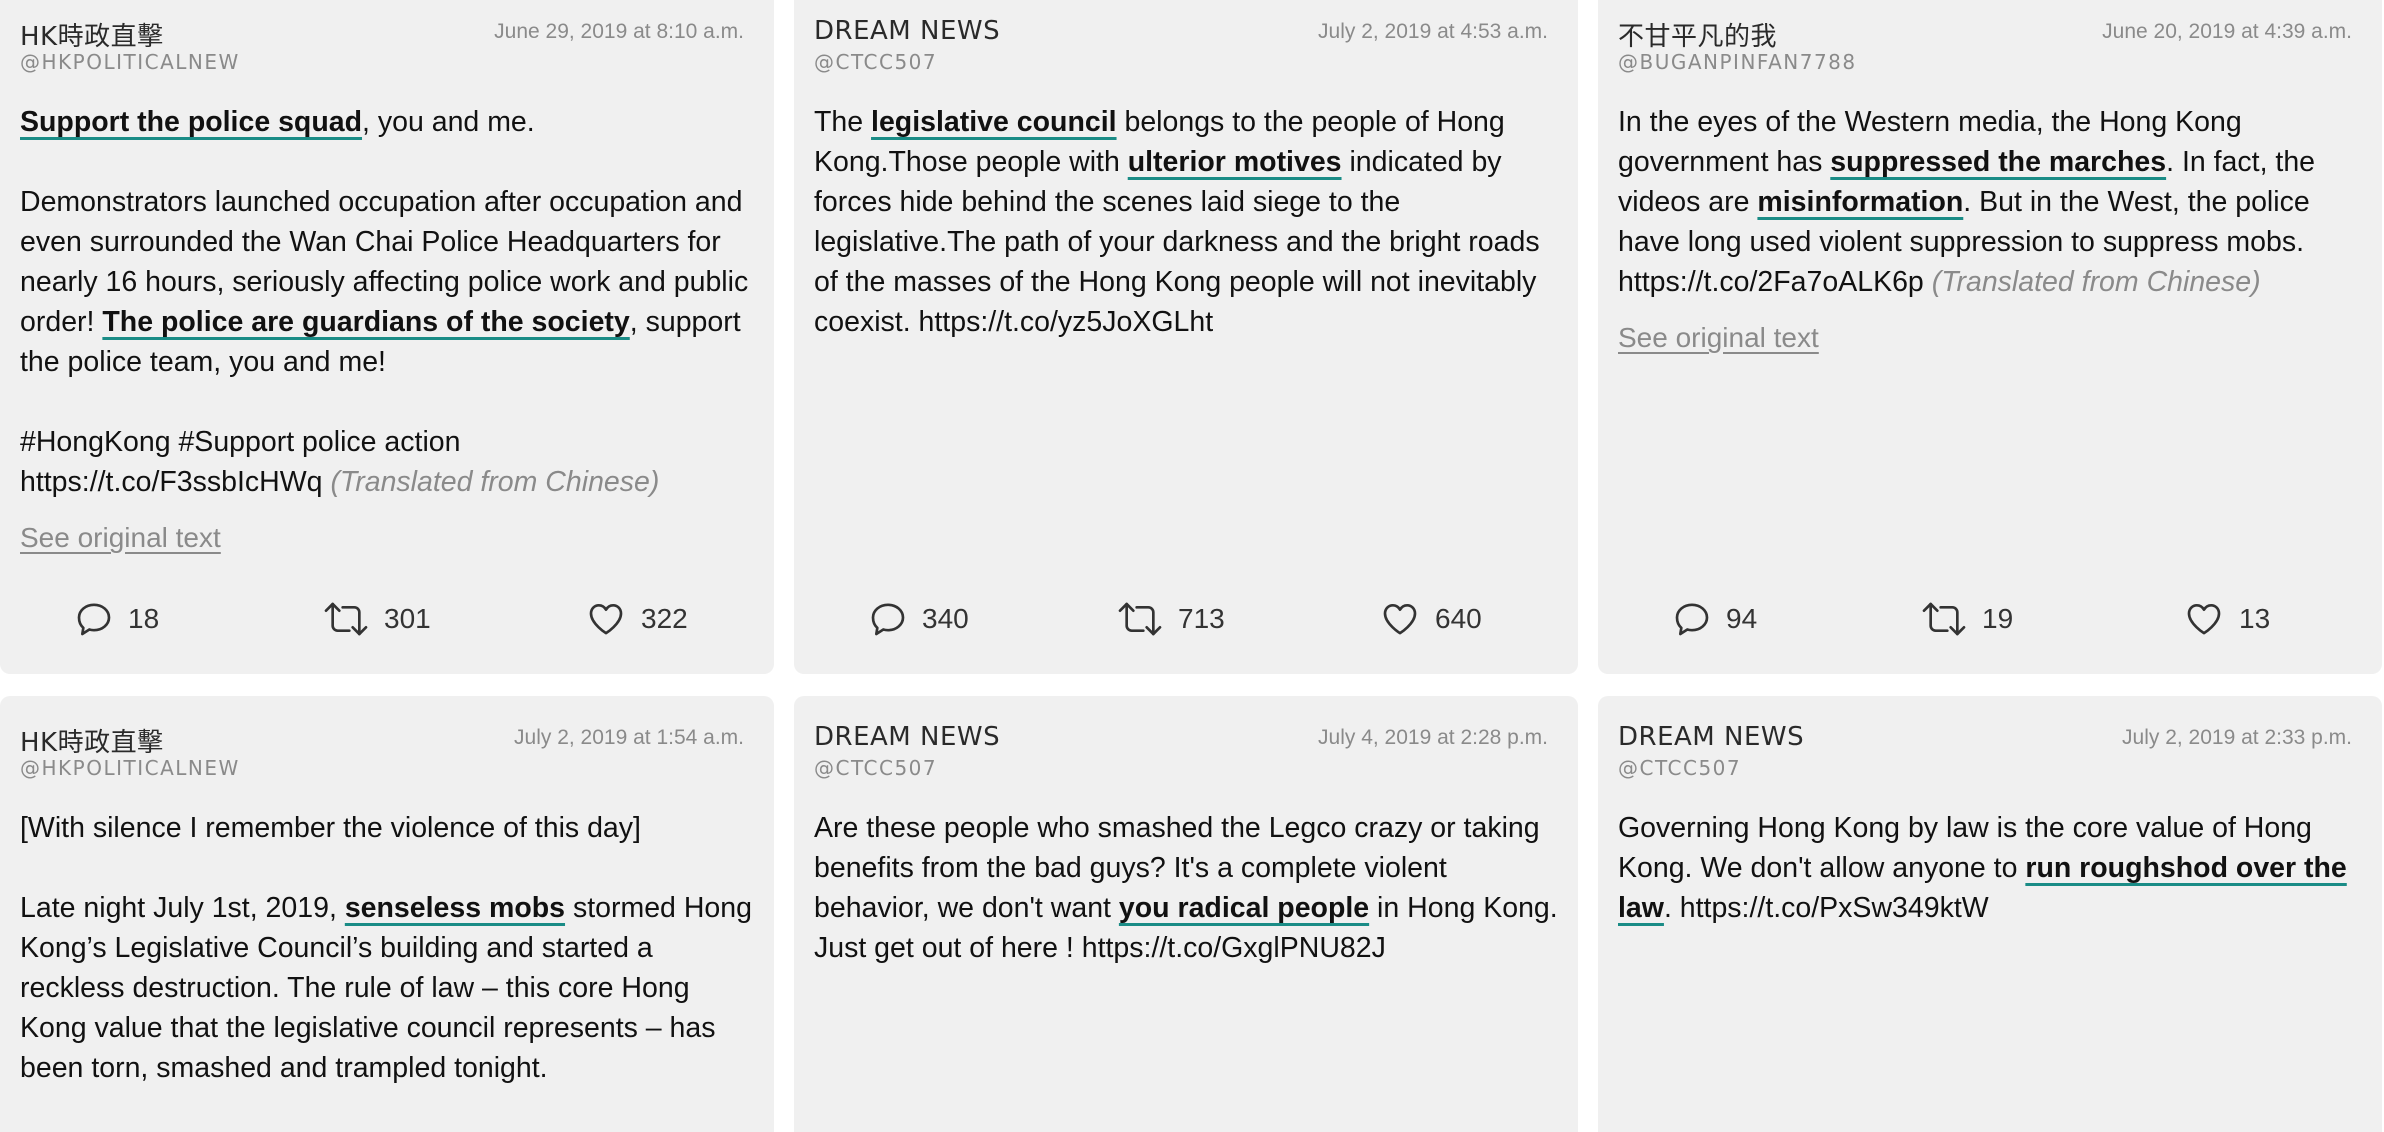 The height and width of the screenshot is (1132, 2384). Describe the element at coordinates (365, 322) in the screenshot. I see `highlighted-phrase: The police are guardians of the society` at that location.